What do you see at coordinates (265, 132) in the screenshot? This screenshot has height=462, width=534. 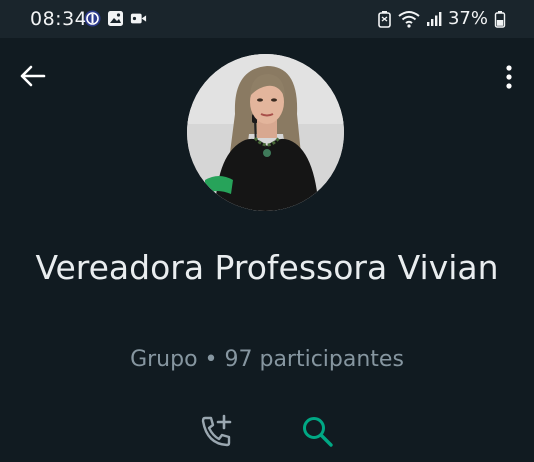 I see `group-avatar` at bounding box center [265, 132].